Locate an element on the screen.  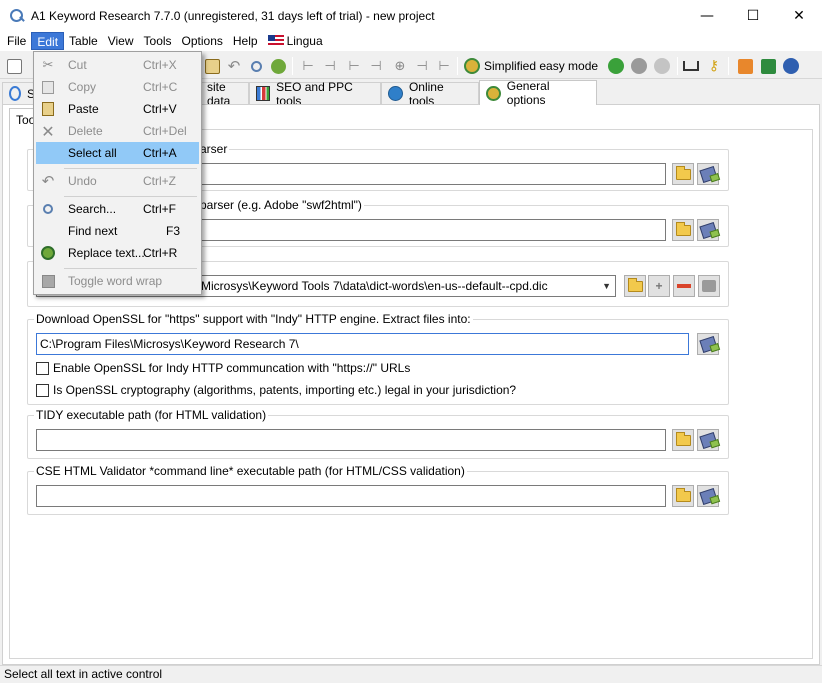
tab-online-tools: Online tools is located at coordinates (430, 94).